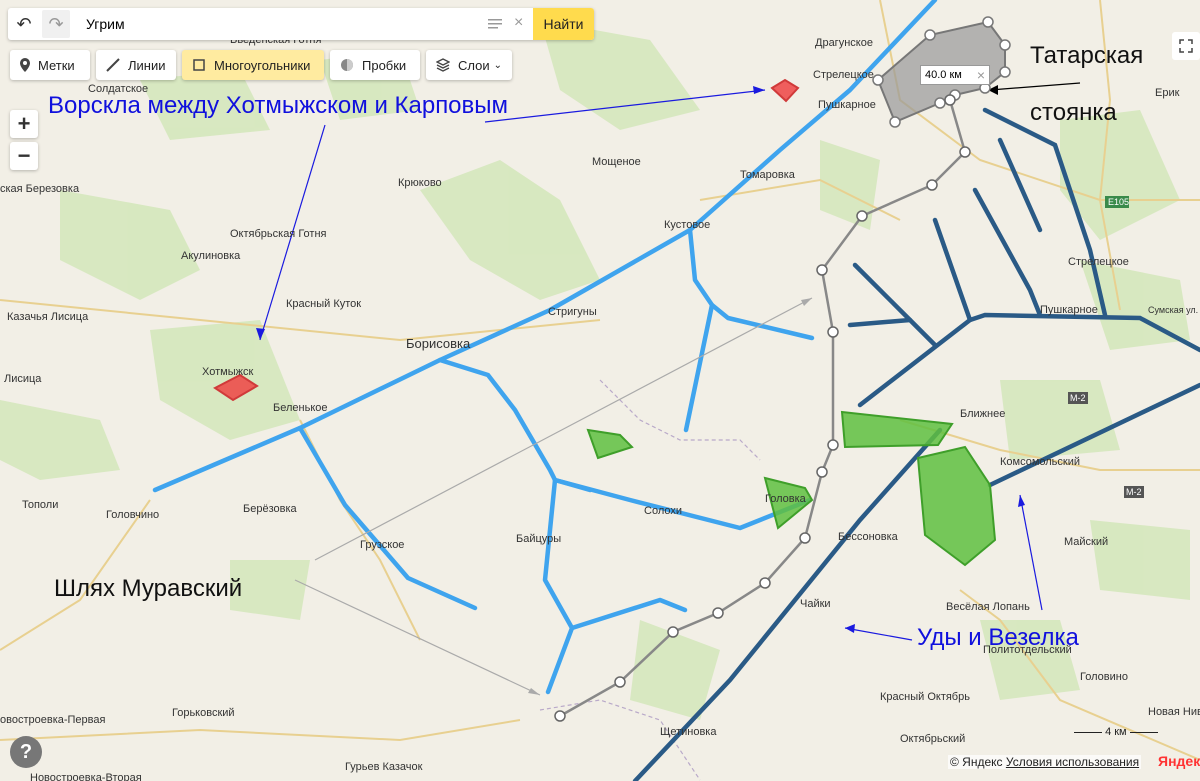  Describe the element at coordinates (227, 372) in the screenshot. I see `svg-text: Хотмыжск` at that location.